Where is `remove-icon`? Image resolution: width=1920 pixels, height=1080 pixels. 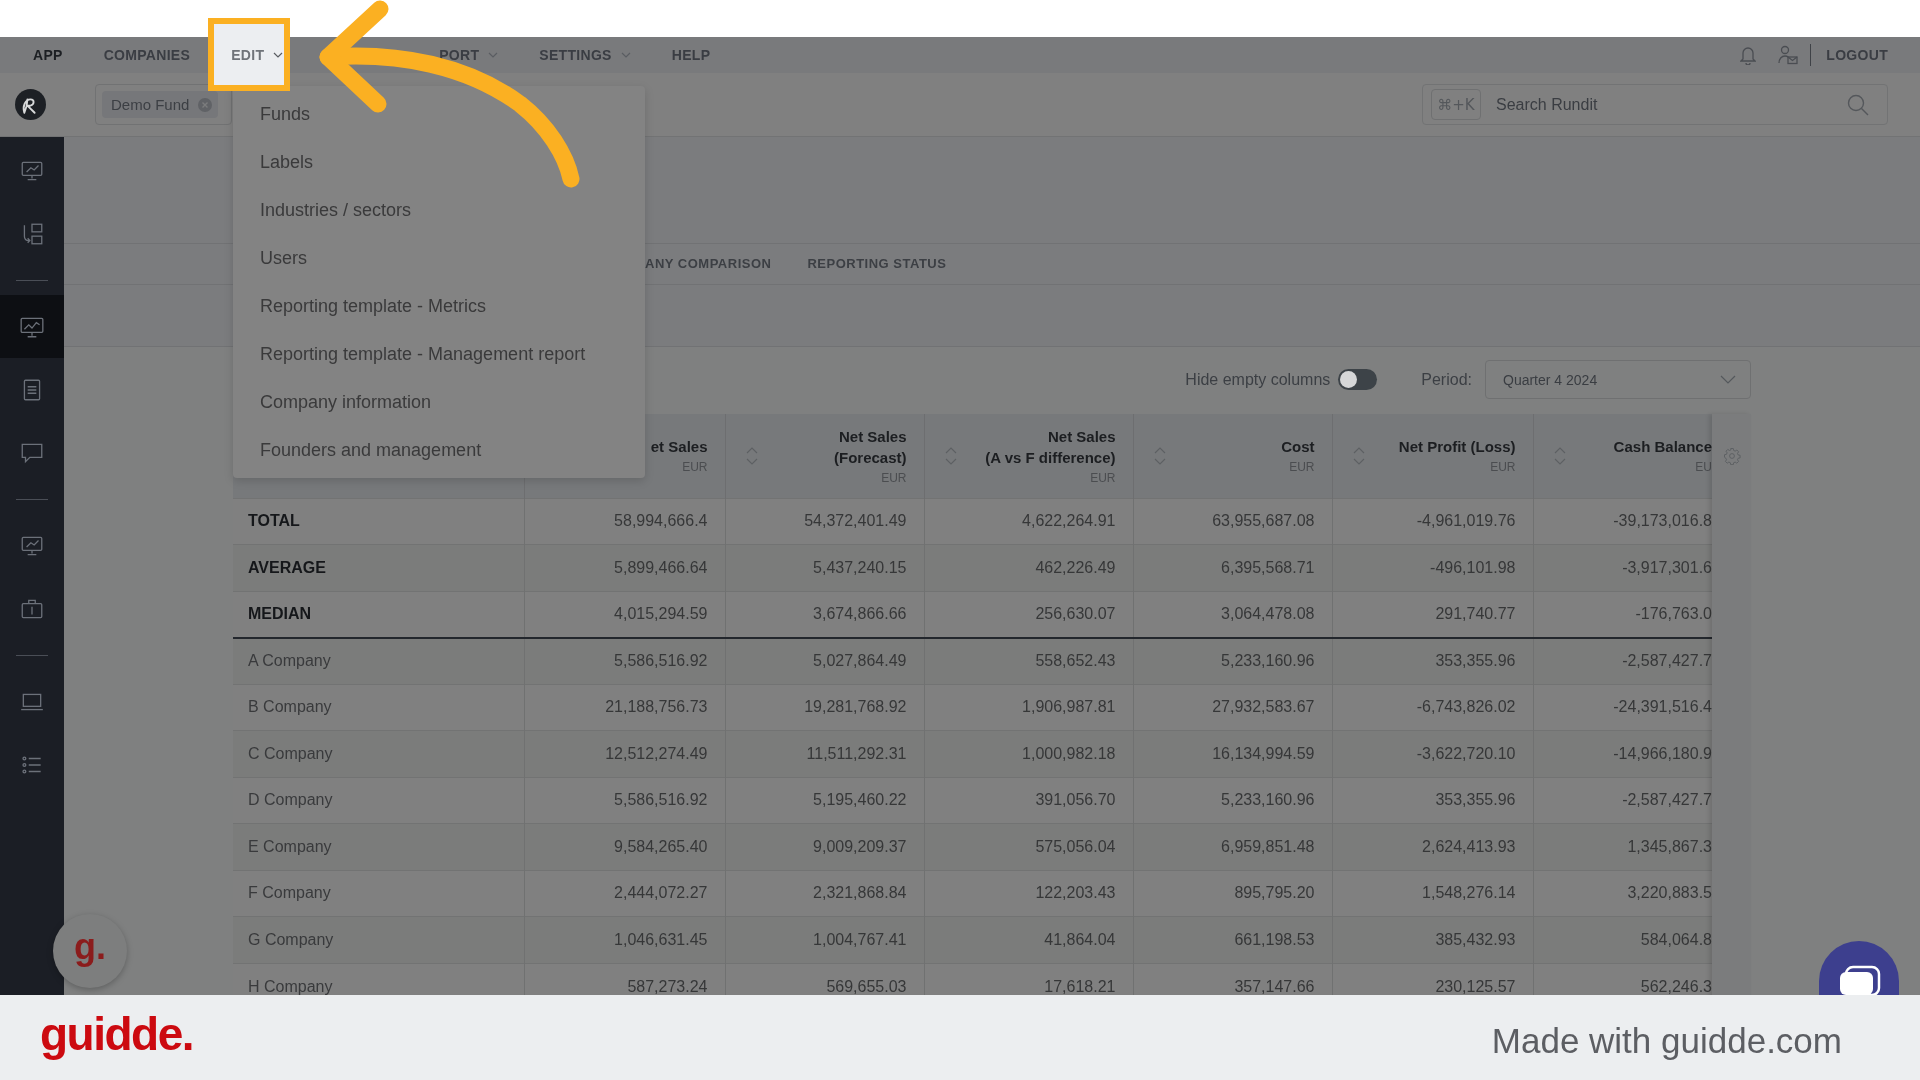
remove-icon is located at coordinates (205, 104).